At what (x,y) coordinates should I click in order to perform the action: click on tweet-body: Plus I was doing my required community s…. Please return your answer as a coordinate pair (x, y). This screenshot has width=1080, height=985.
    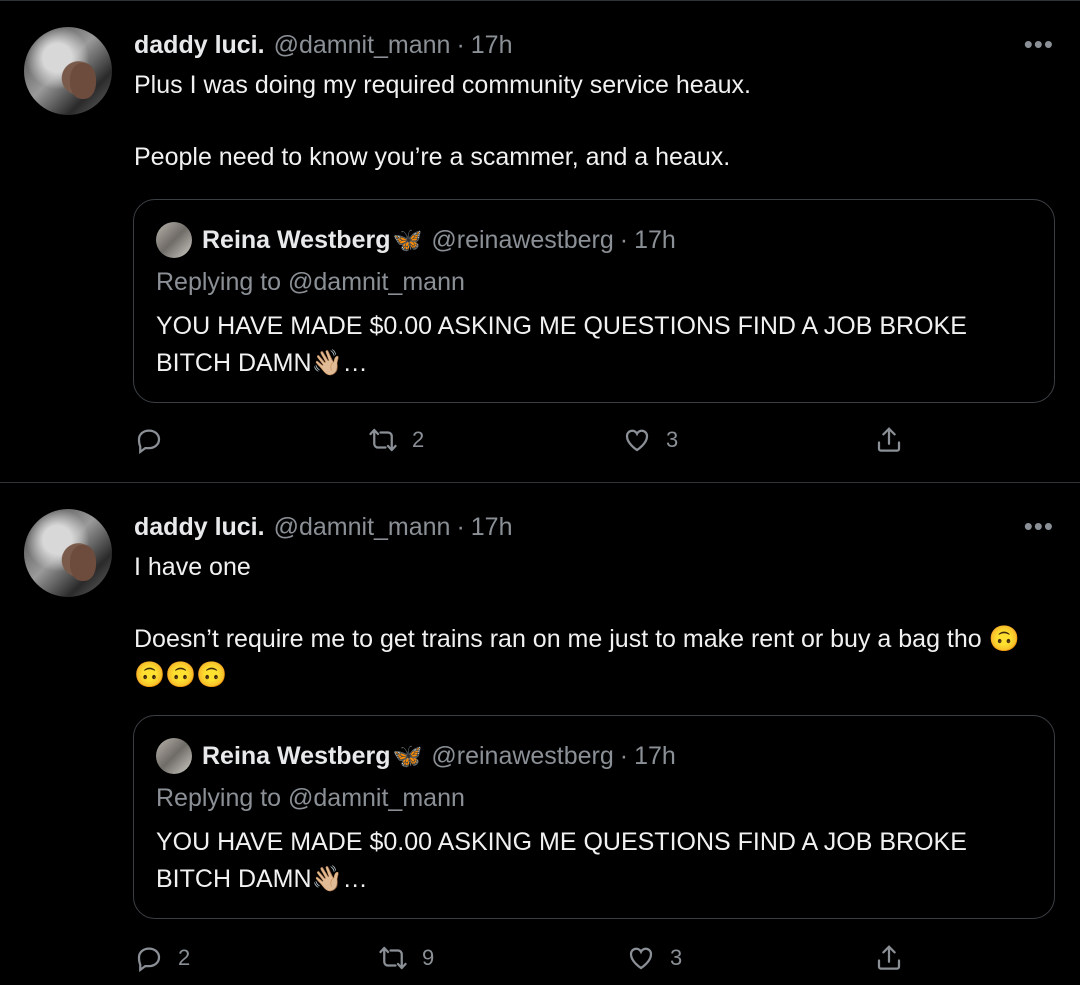
    Looking at the image, I should click on (589, 121).